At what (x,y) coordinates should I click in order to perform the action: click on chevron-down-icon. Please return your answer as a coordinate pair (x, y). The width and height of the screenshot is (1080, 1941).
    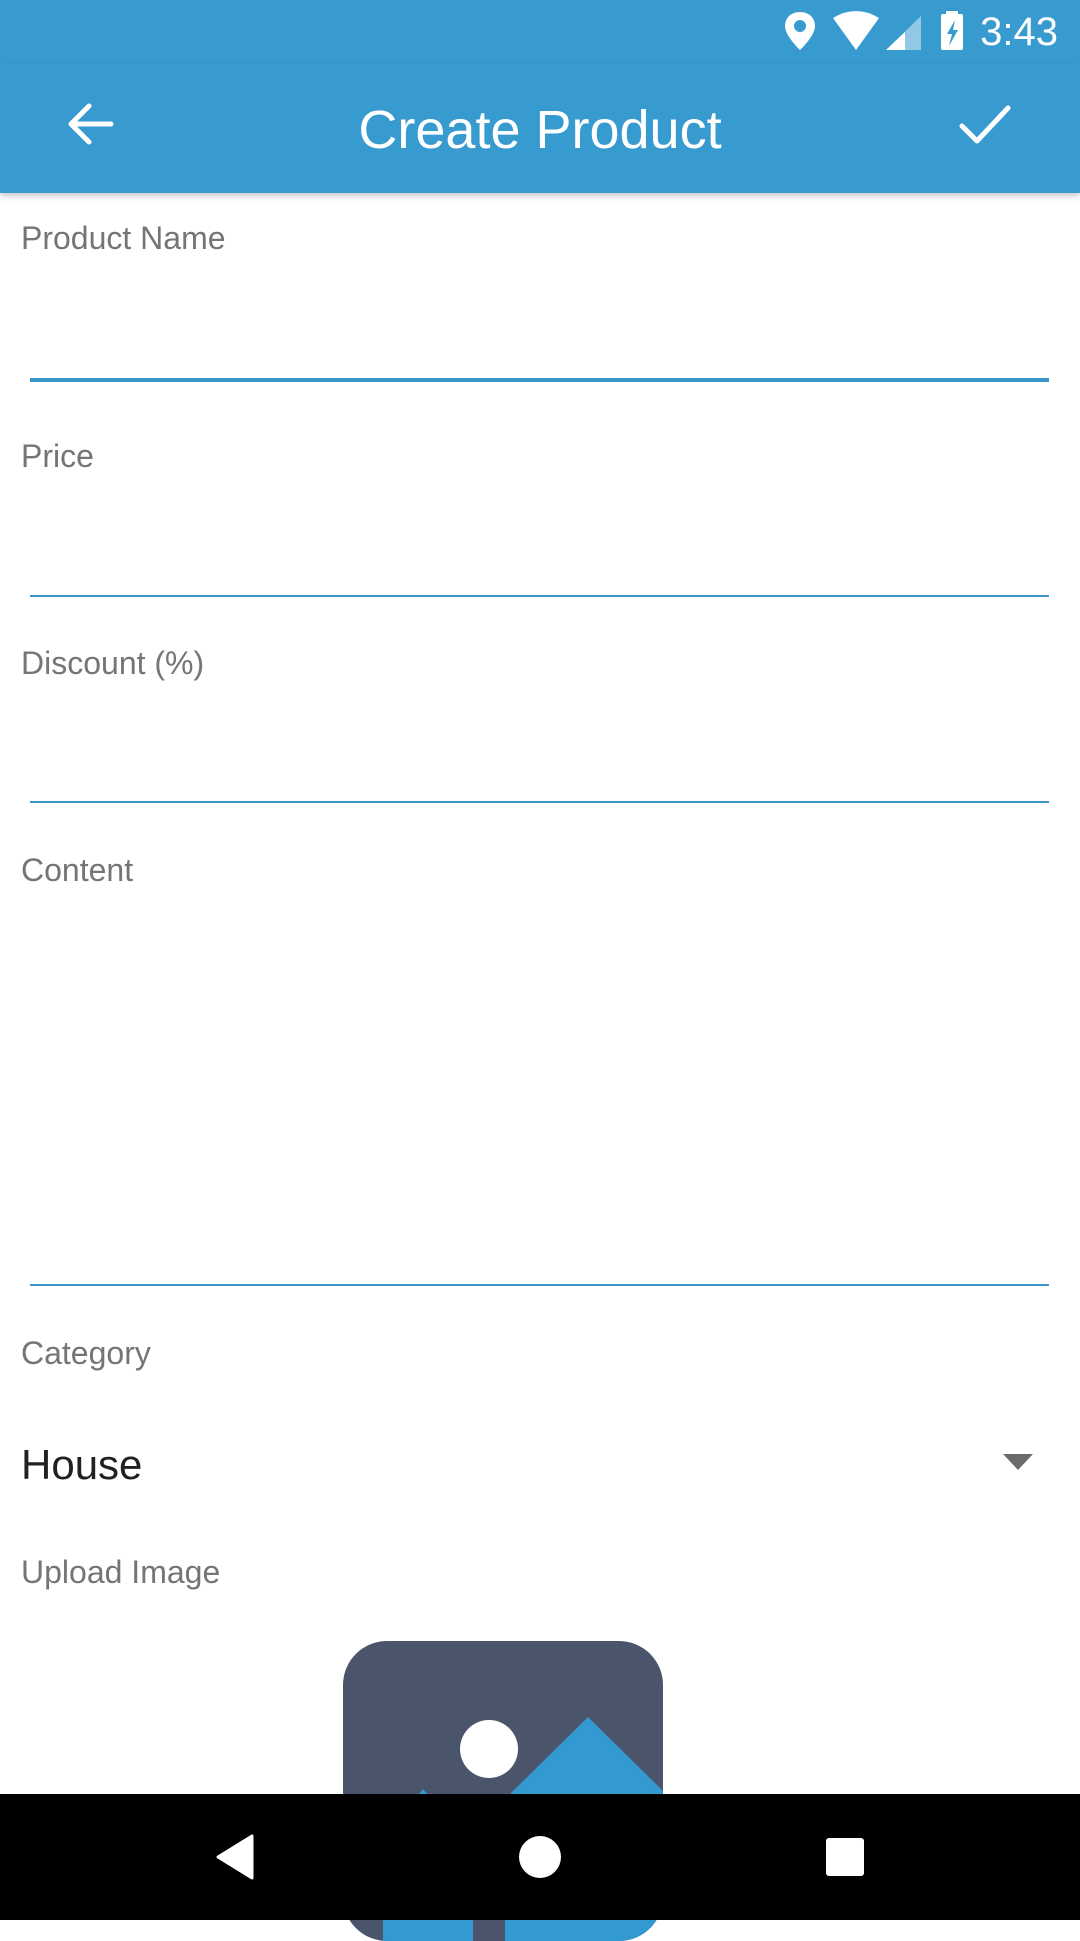
    Looking at the image, I should click on (1018, 1462).